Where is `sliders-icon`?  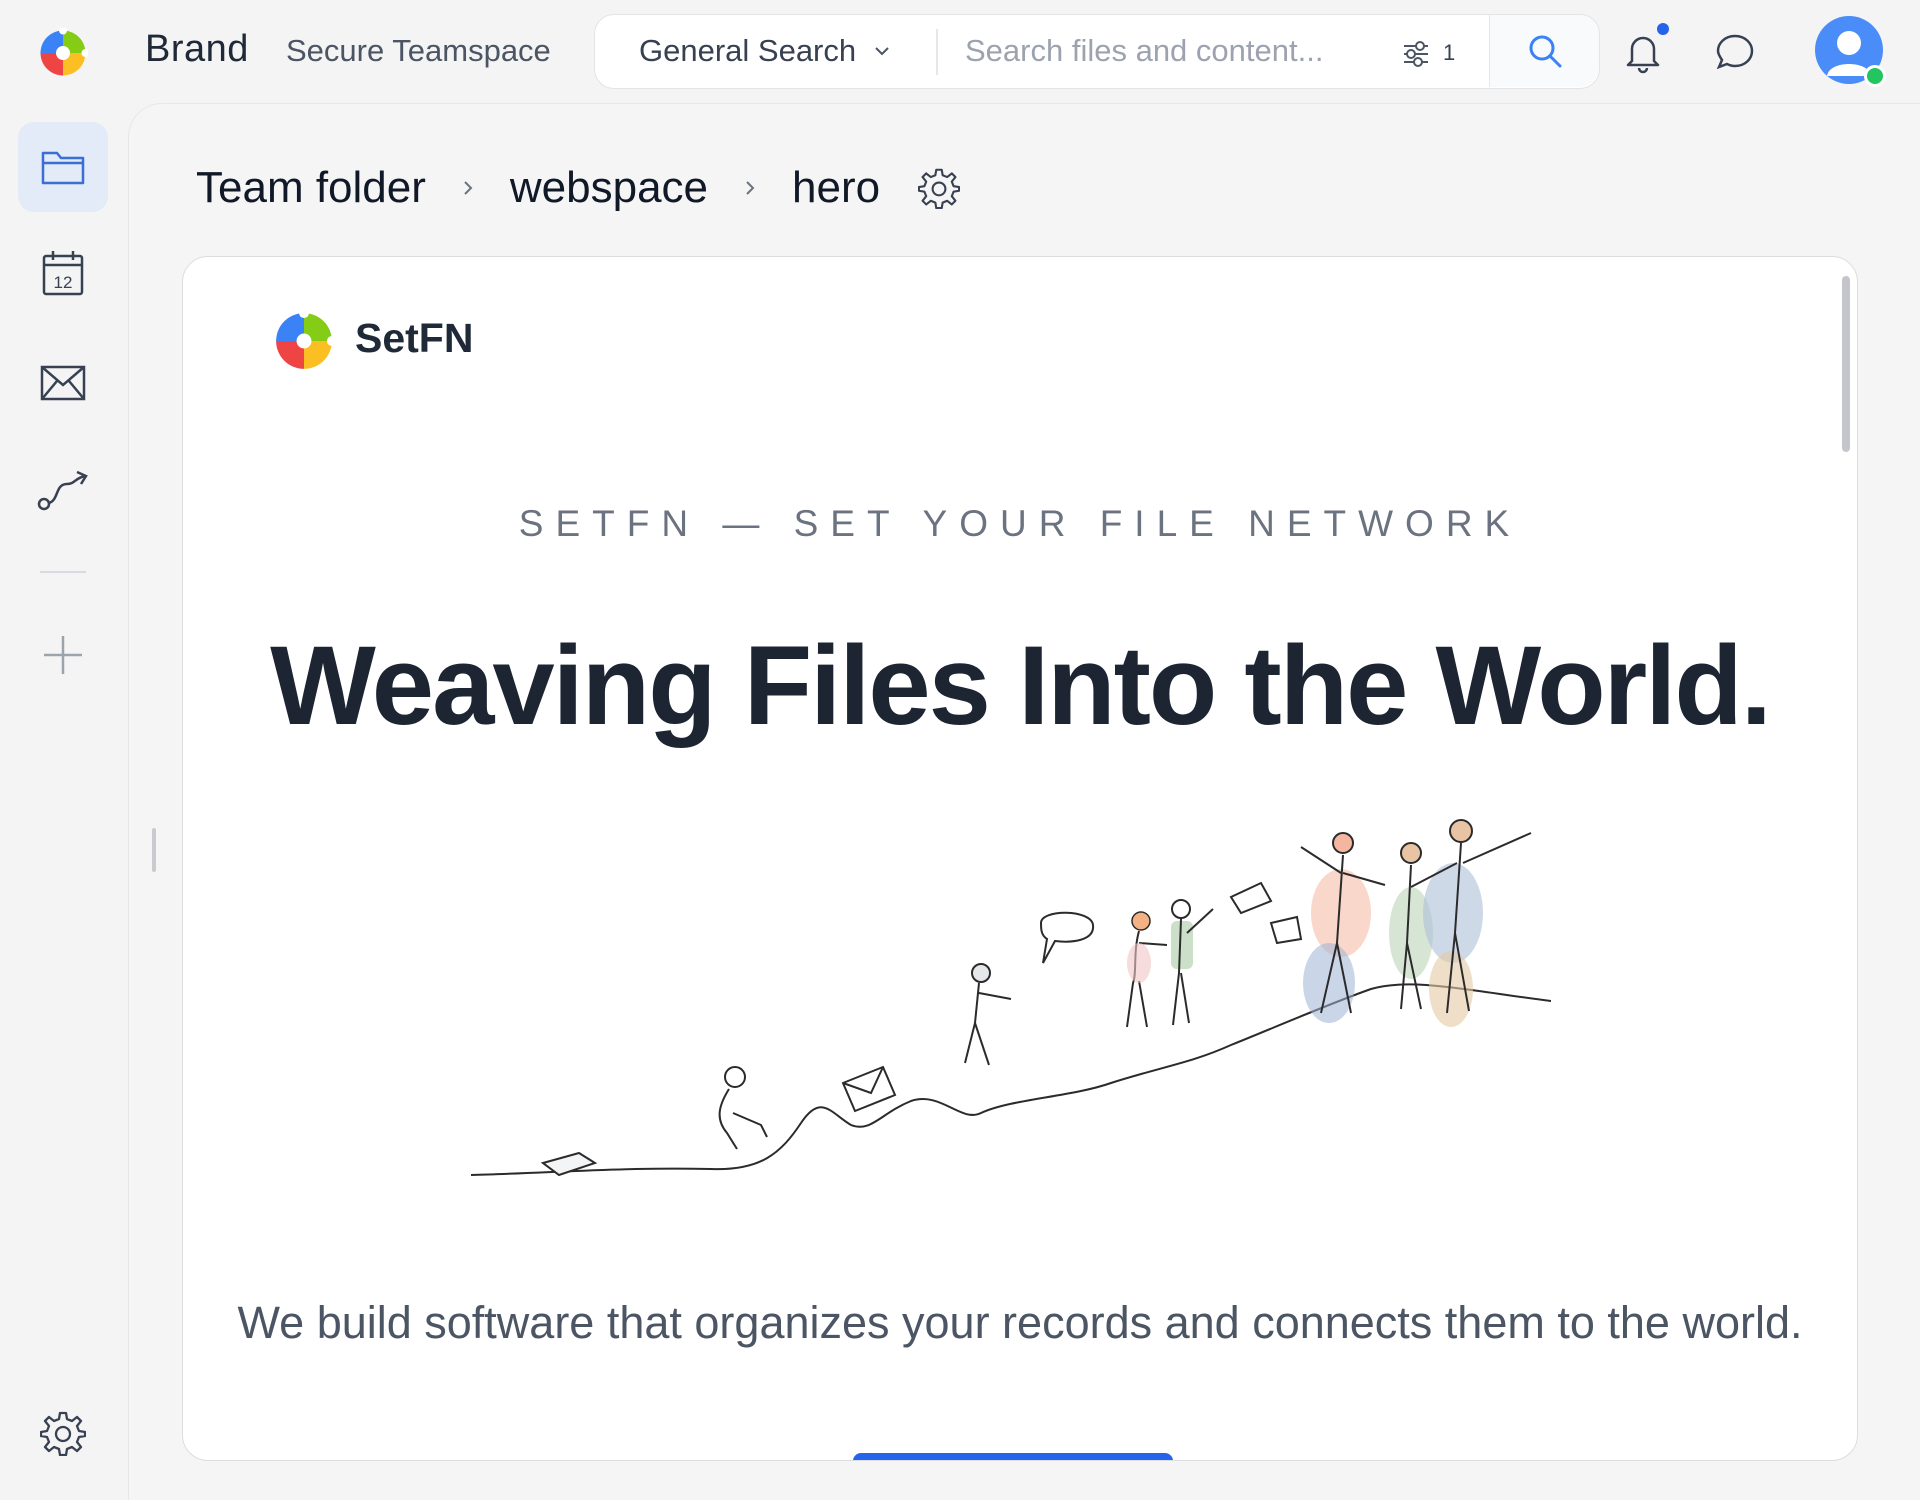
sliders-icon is located at coordinates (1416, 54).